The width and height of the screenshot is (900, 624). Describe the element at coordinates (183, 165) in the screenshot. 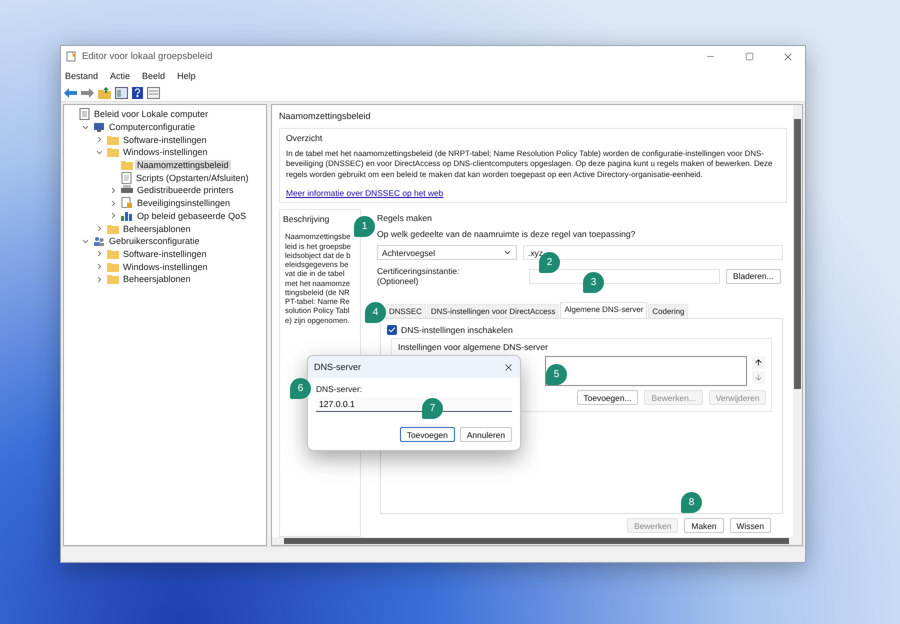

I see `tree-item: Naamomzettingsbeleid` at that location.